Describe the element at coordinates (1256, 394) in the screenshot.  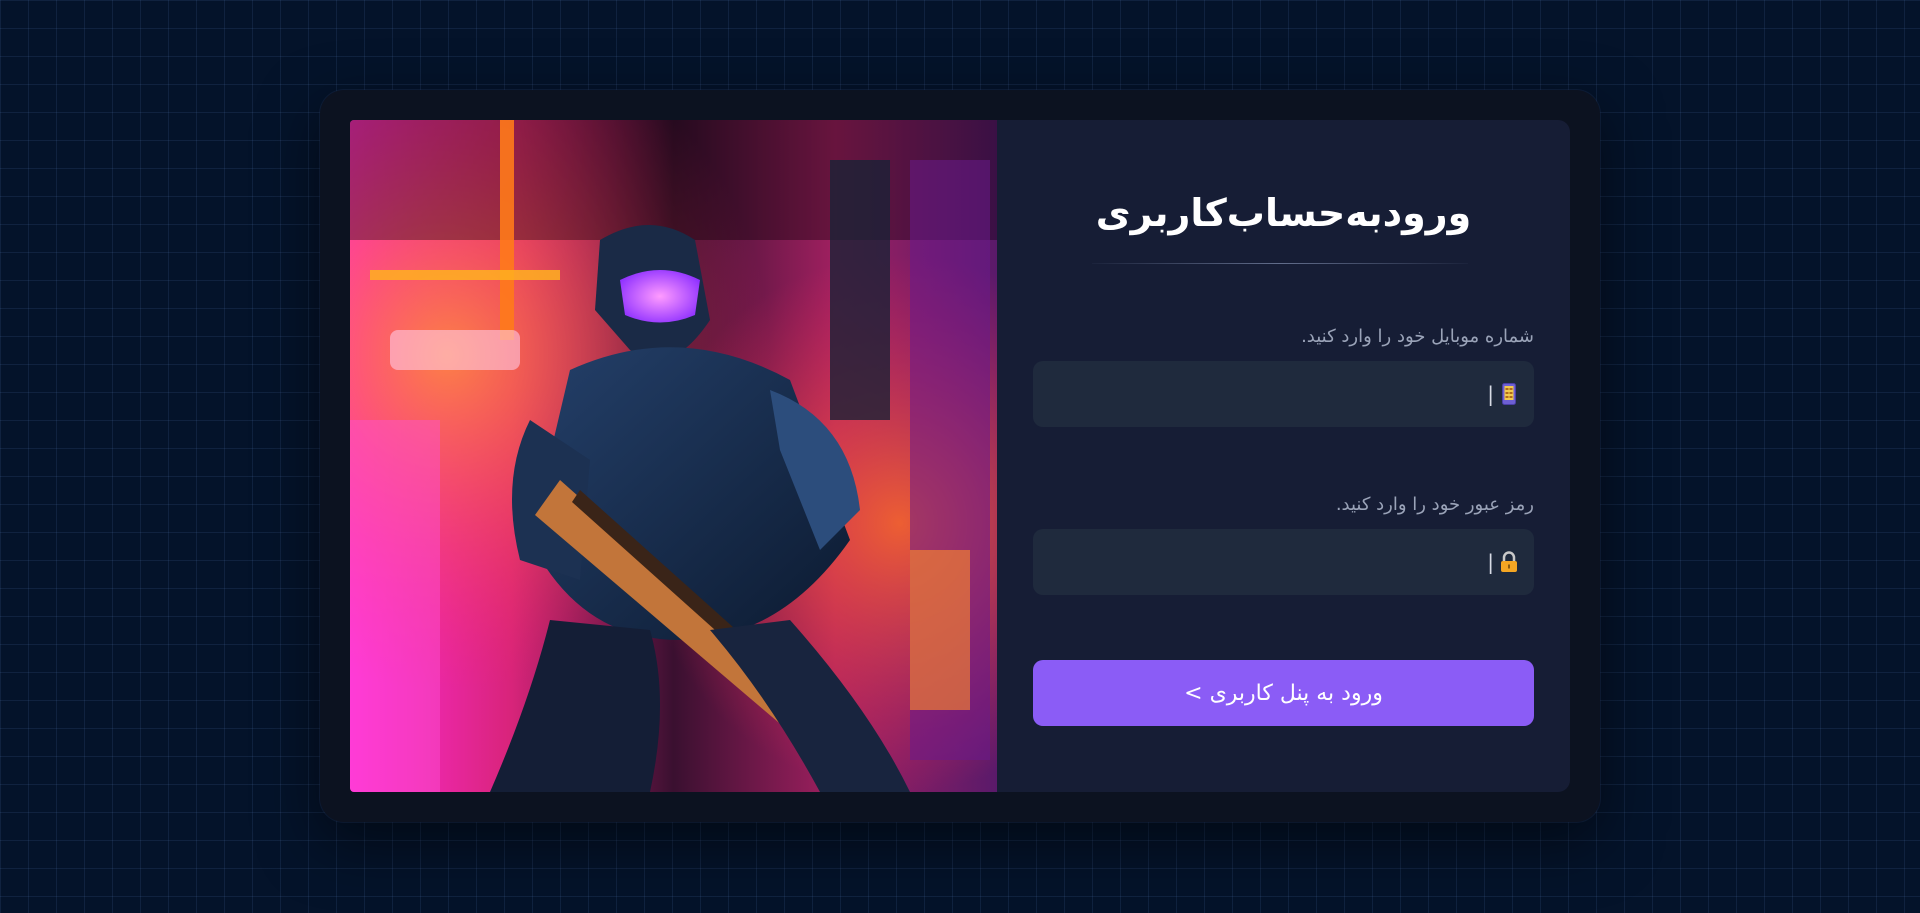
I see `phone-input` at that location.